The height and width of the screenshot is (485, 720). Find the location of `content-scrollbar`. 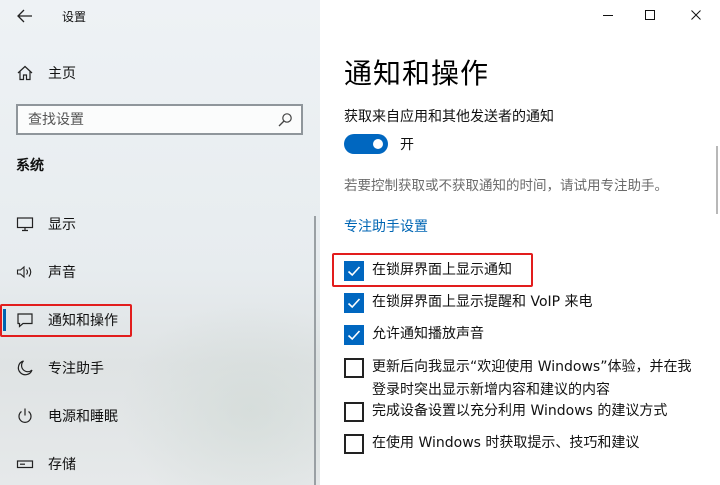

content-scrollbar is located at coordinates (717, 180).